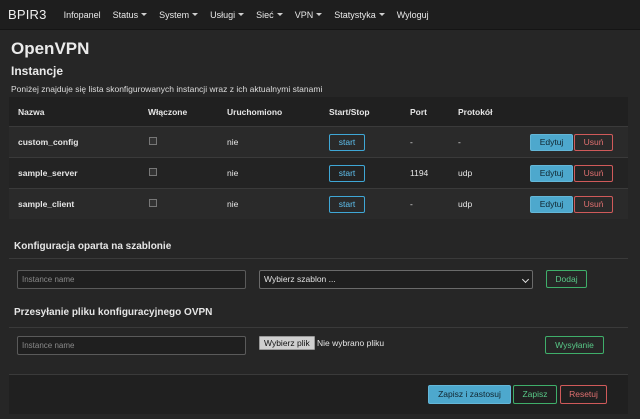  What do you see at coordinates (27, 14) in the screenshot?
I see `brand-logo: BPIR3` at bounding box center [27, 14].